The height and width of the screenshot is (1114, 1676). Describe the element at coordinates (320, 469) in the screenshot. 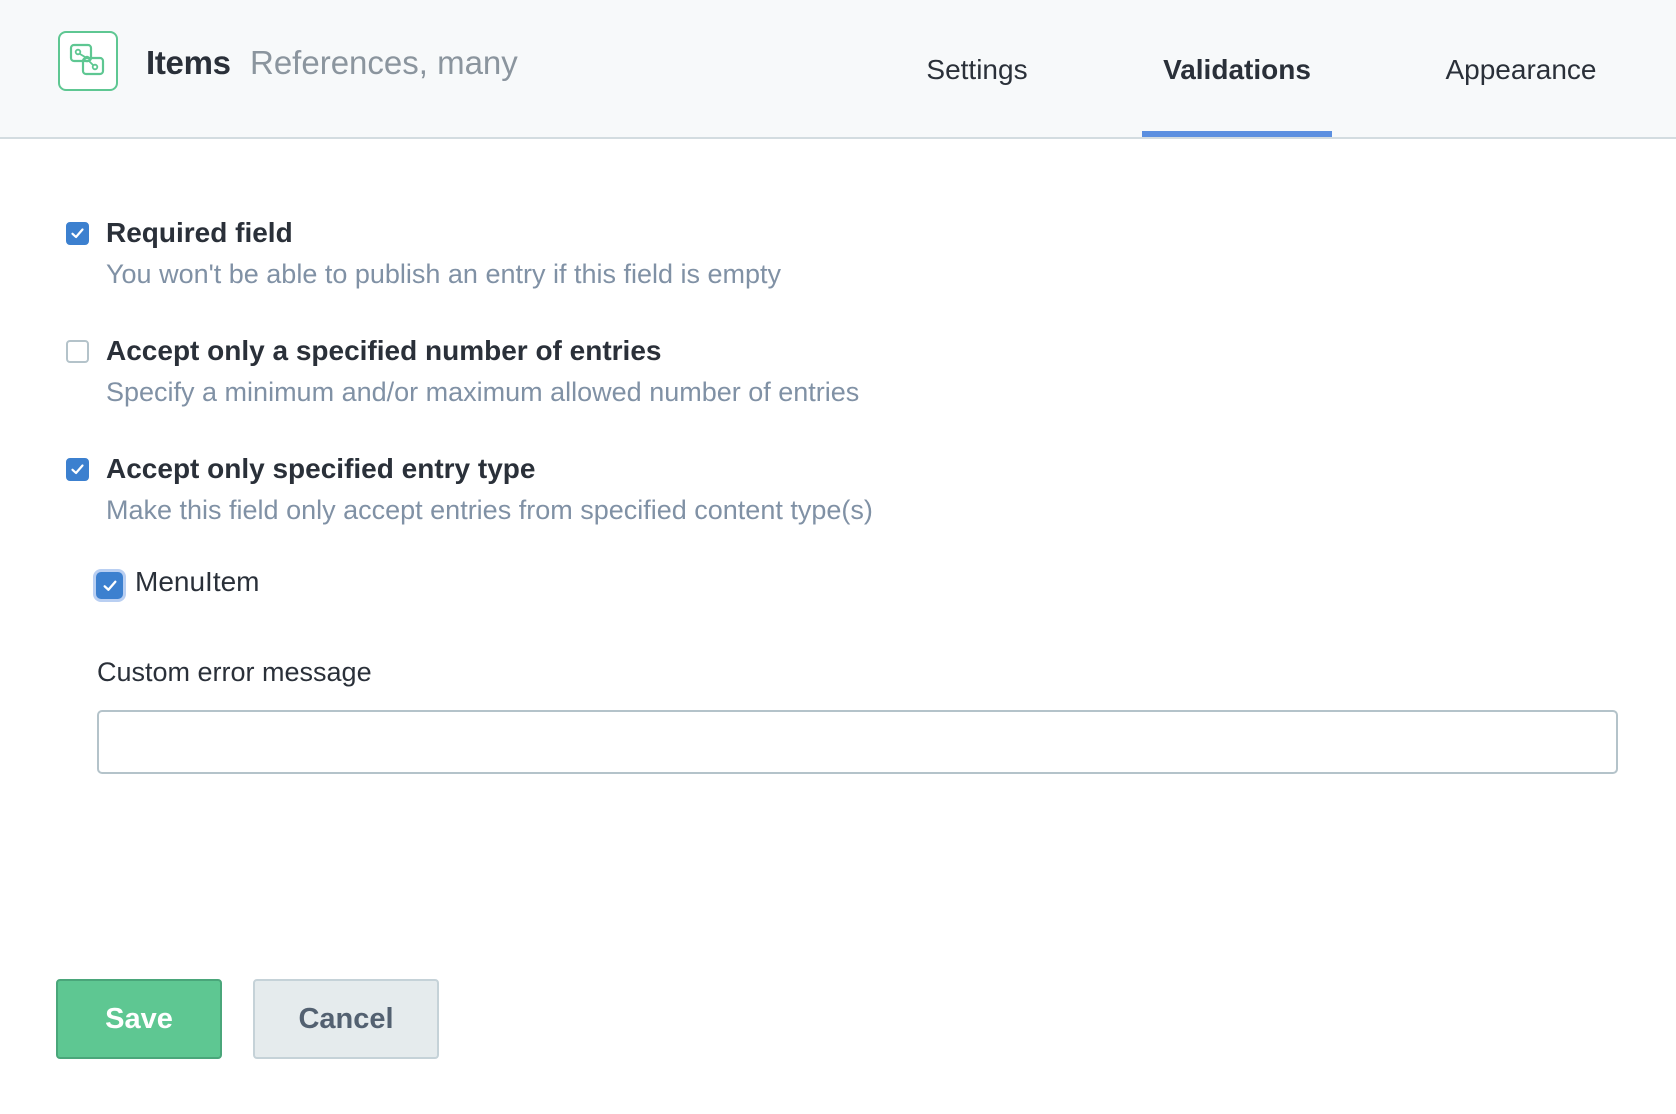

I see `entry-type-title: Accept only specified entry type` at that location.